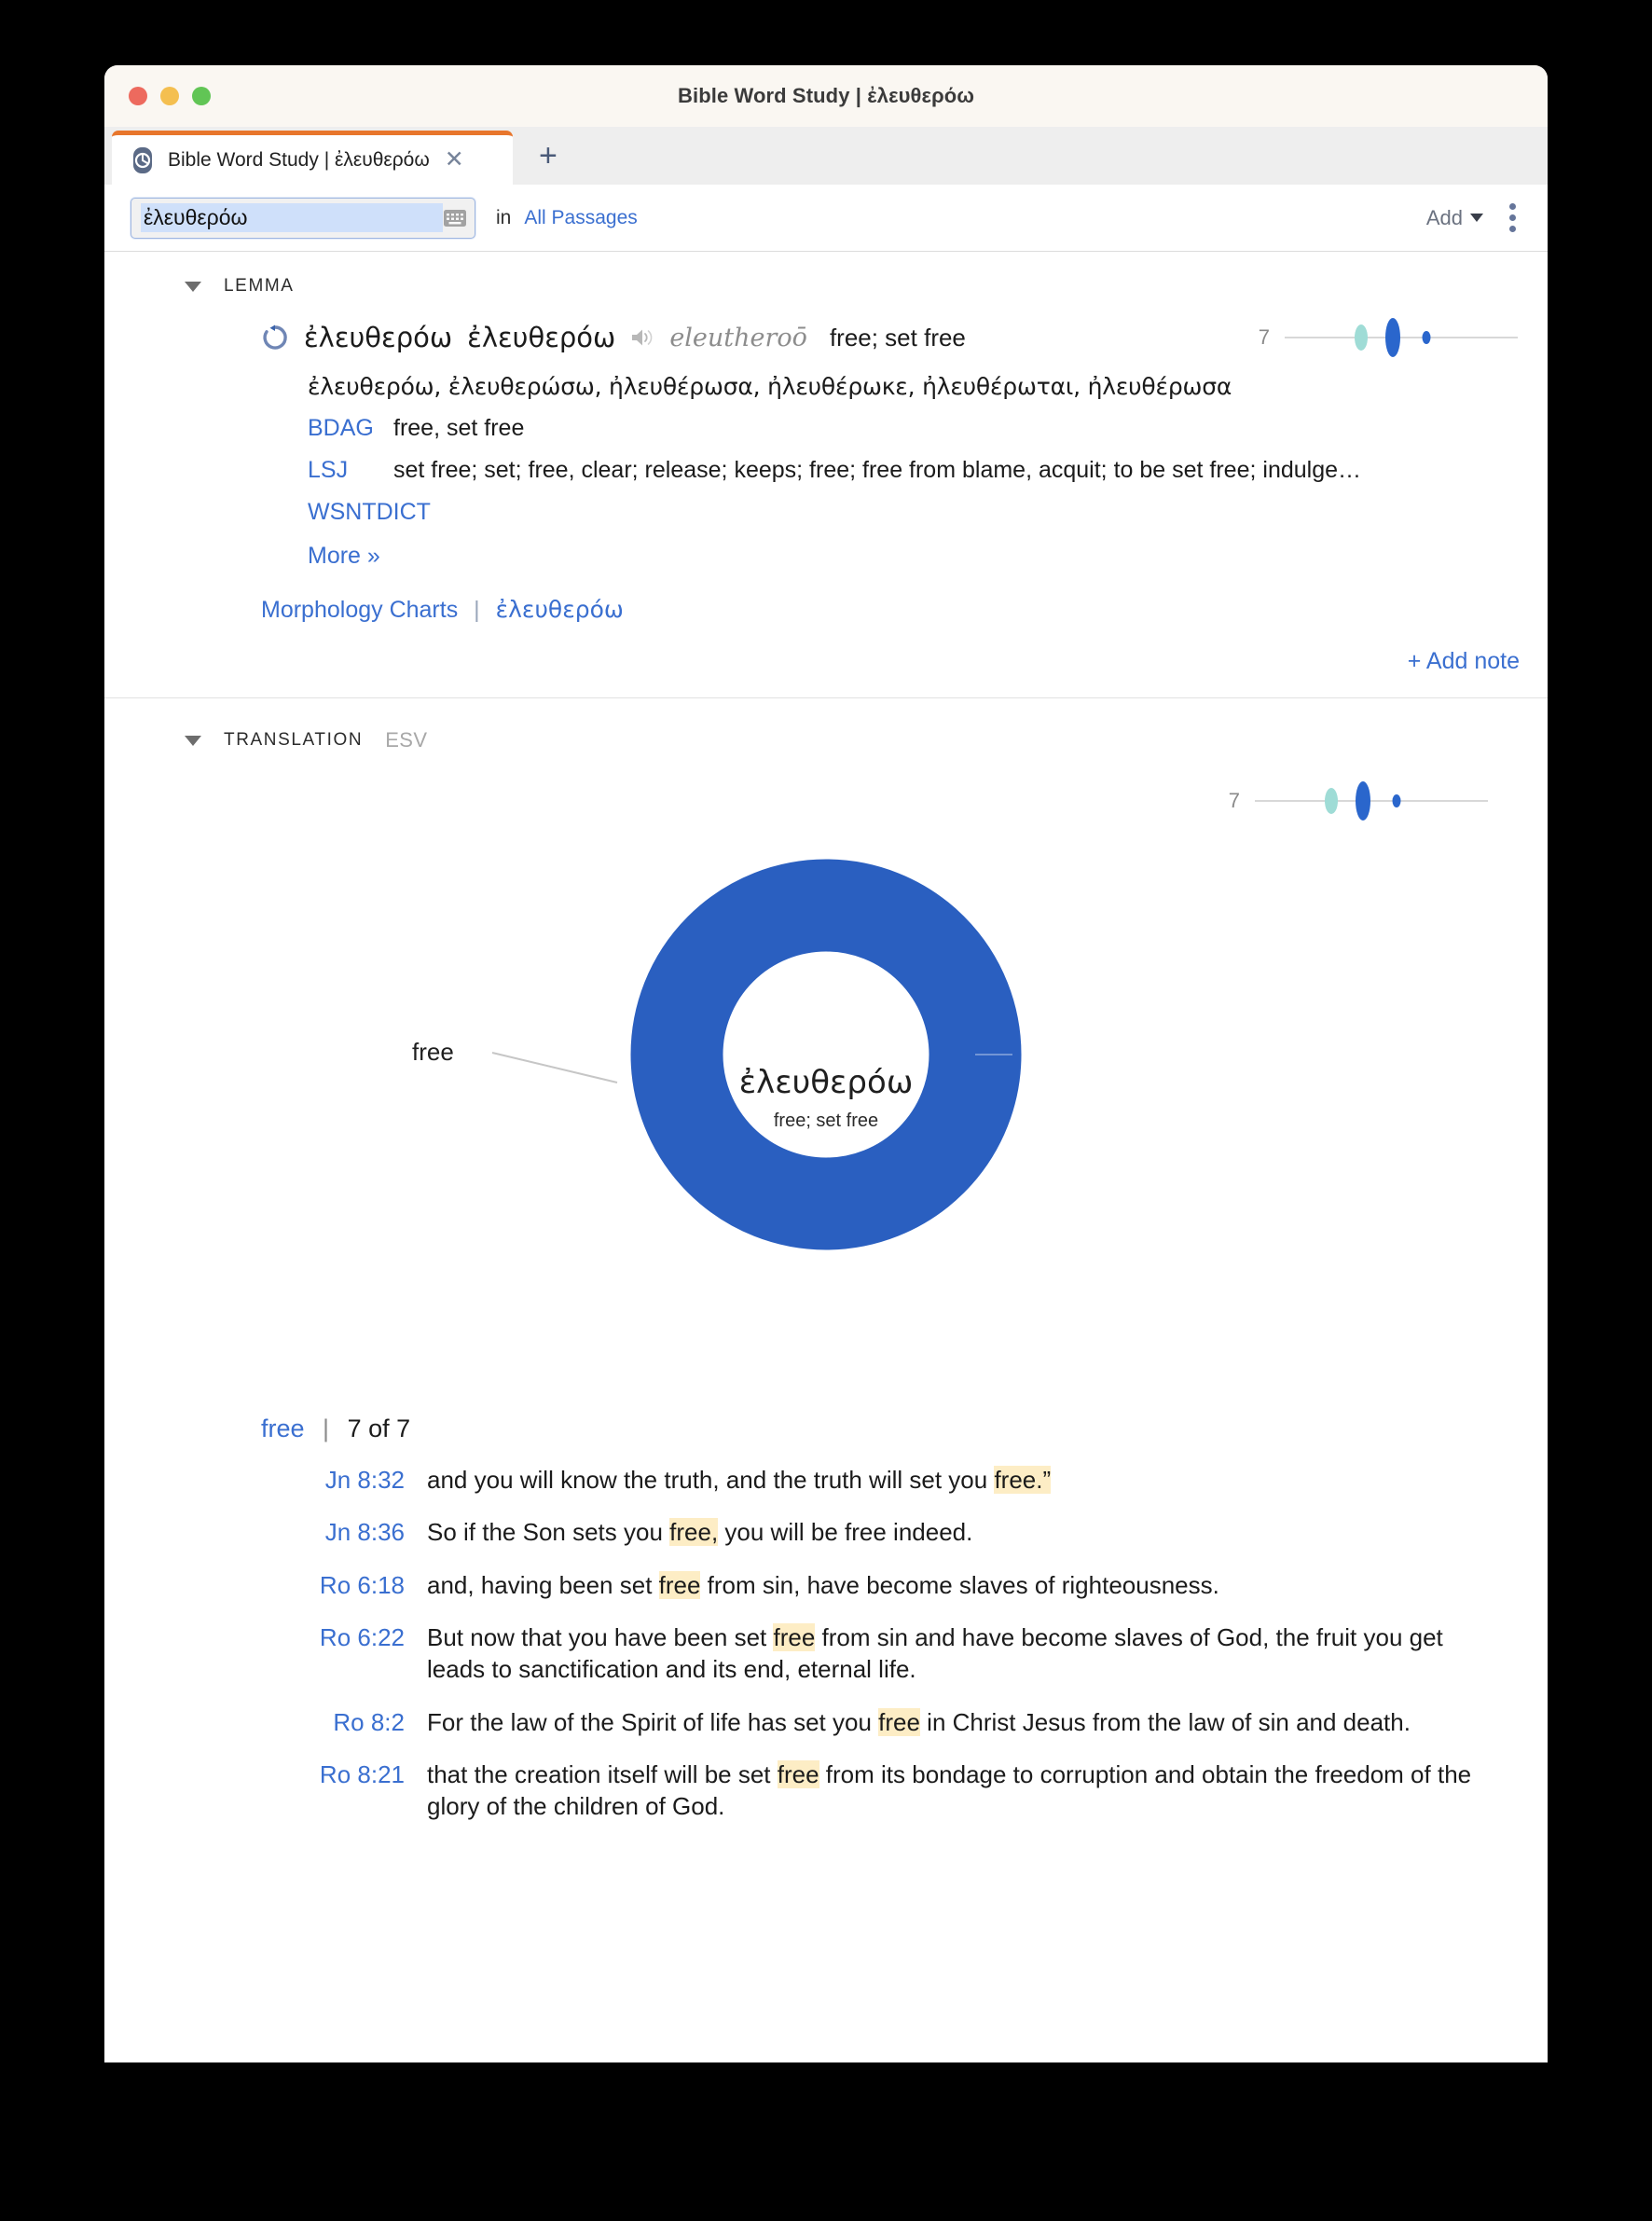 The height and width of the screenshot is (2221, 1652). Describe the element at coordinates (299, 159) in the screenshot. I see `tab-label: Bible Word Study | ἐλευθερόω` at that location.